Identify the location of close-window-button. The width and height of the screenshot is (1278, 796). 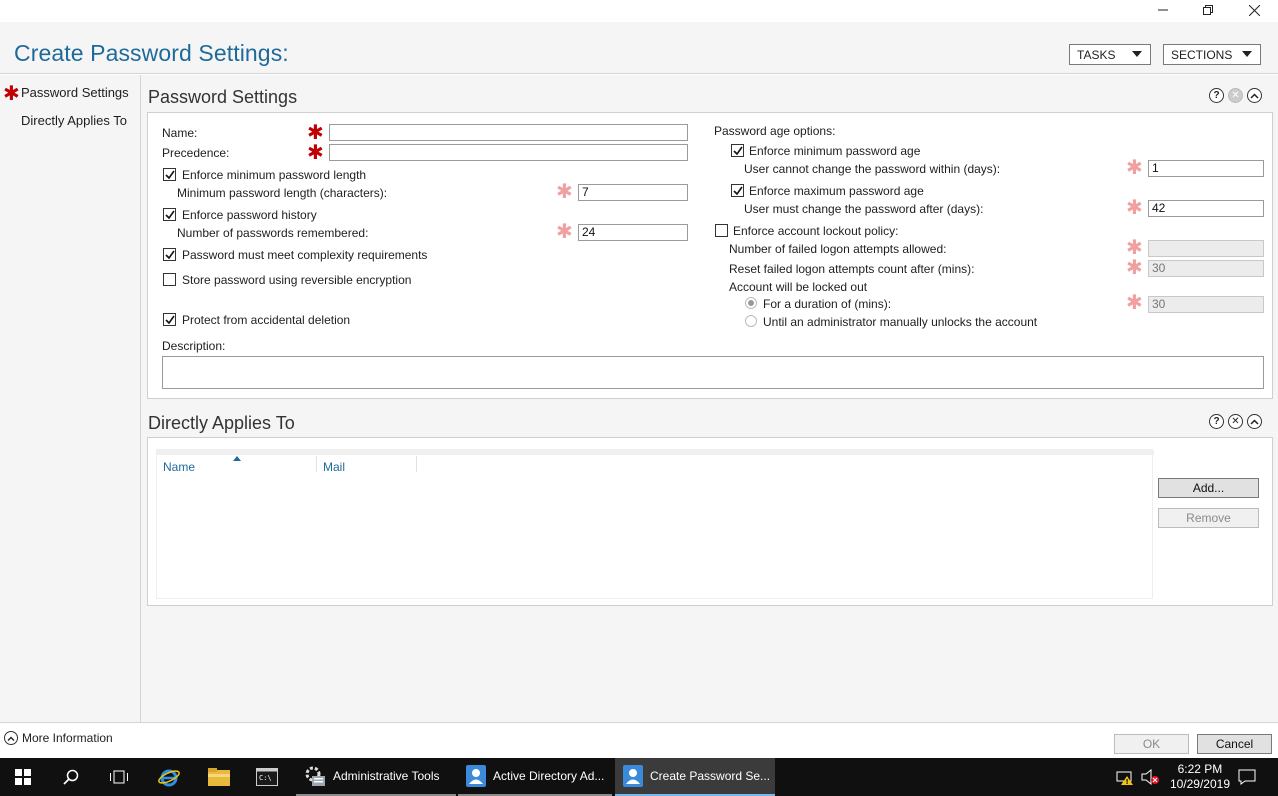
(1254, 10).